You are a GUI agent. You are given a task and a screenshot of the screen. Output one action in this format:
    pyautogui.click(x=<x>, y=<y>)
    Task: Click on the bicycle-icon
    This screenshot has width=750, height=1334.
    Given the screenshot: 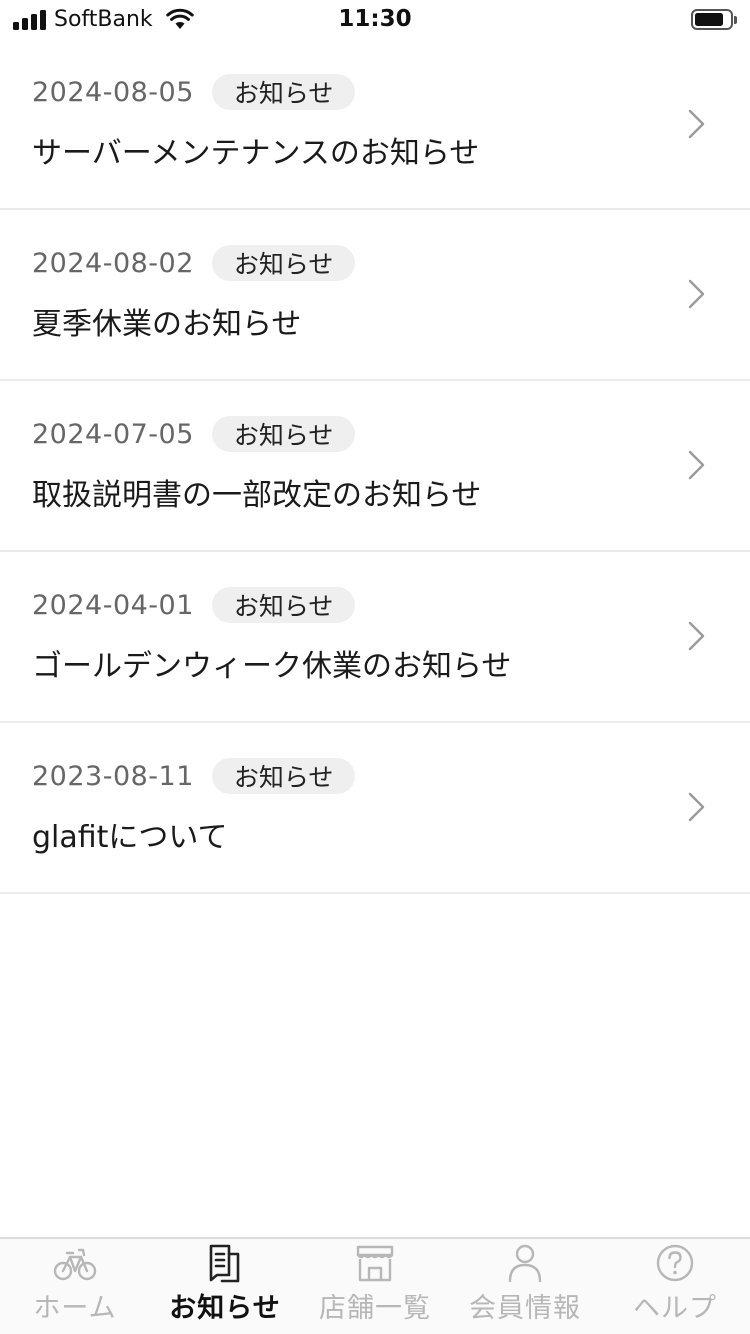 What is the action you would take?
    pyautogui.click(x=75, y=1264)
    